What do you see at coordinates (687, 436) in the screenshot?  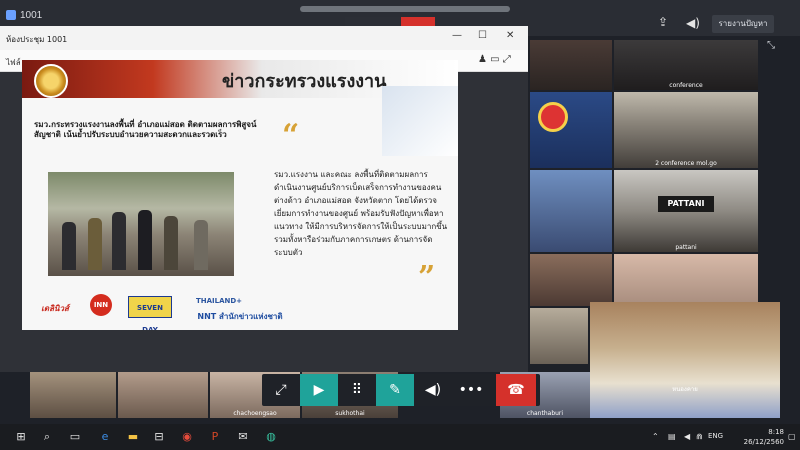 I see `volume-icon: ◀` at bounding box center [687, 436].